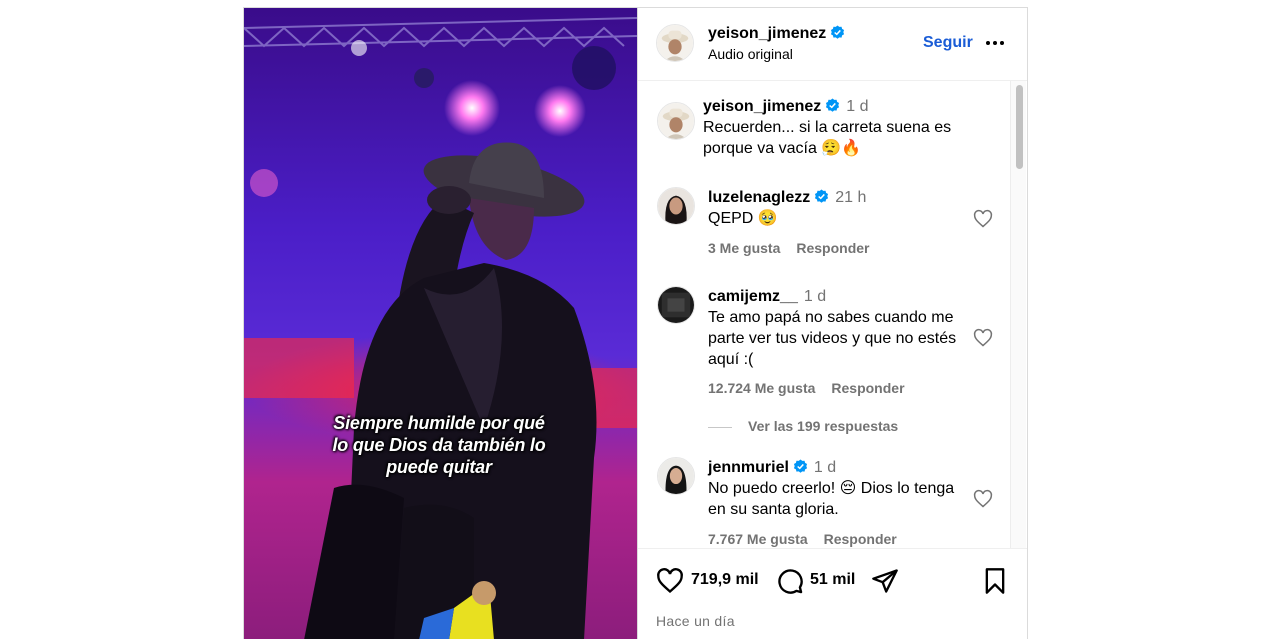 This screenshot has width=1280, height=639. Describe the element at coordinates (810, 539) in the screenshot. I see `comment-meta: 7.767 Me gusta Responder` at that location.